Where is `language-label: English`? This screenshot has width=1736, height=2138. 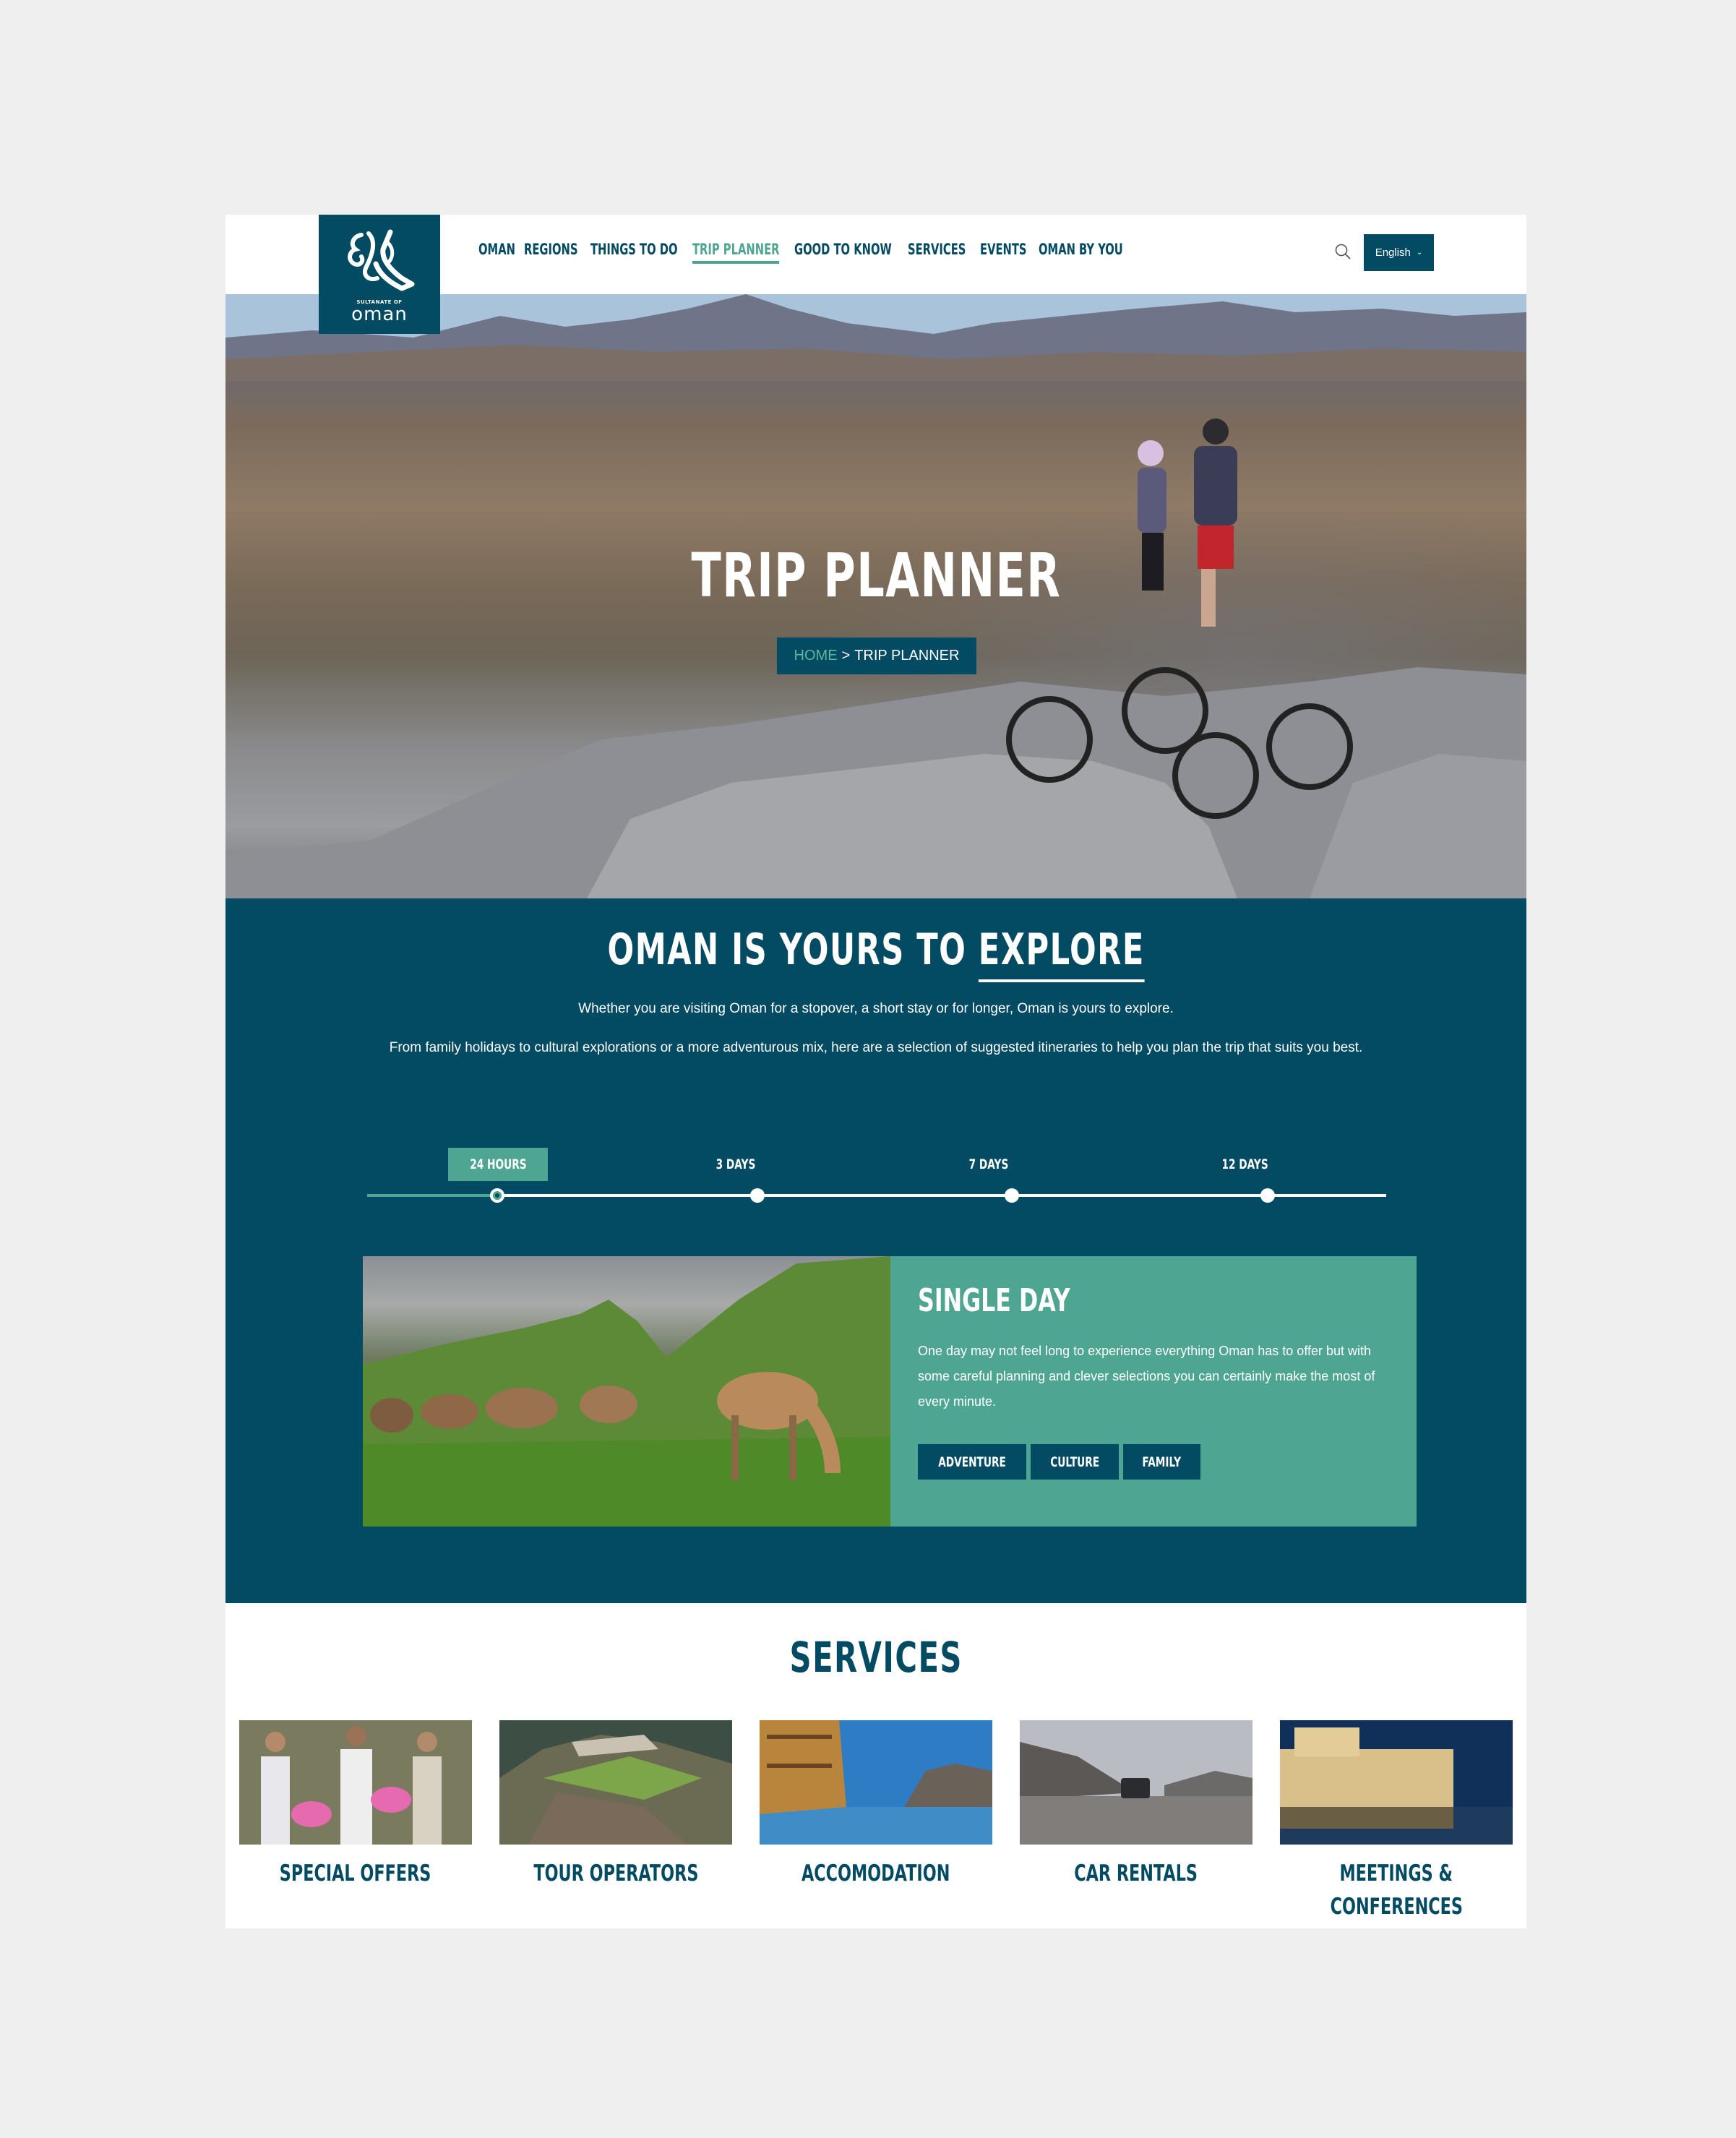
language-label: English is located at coordinates (1393, 252).